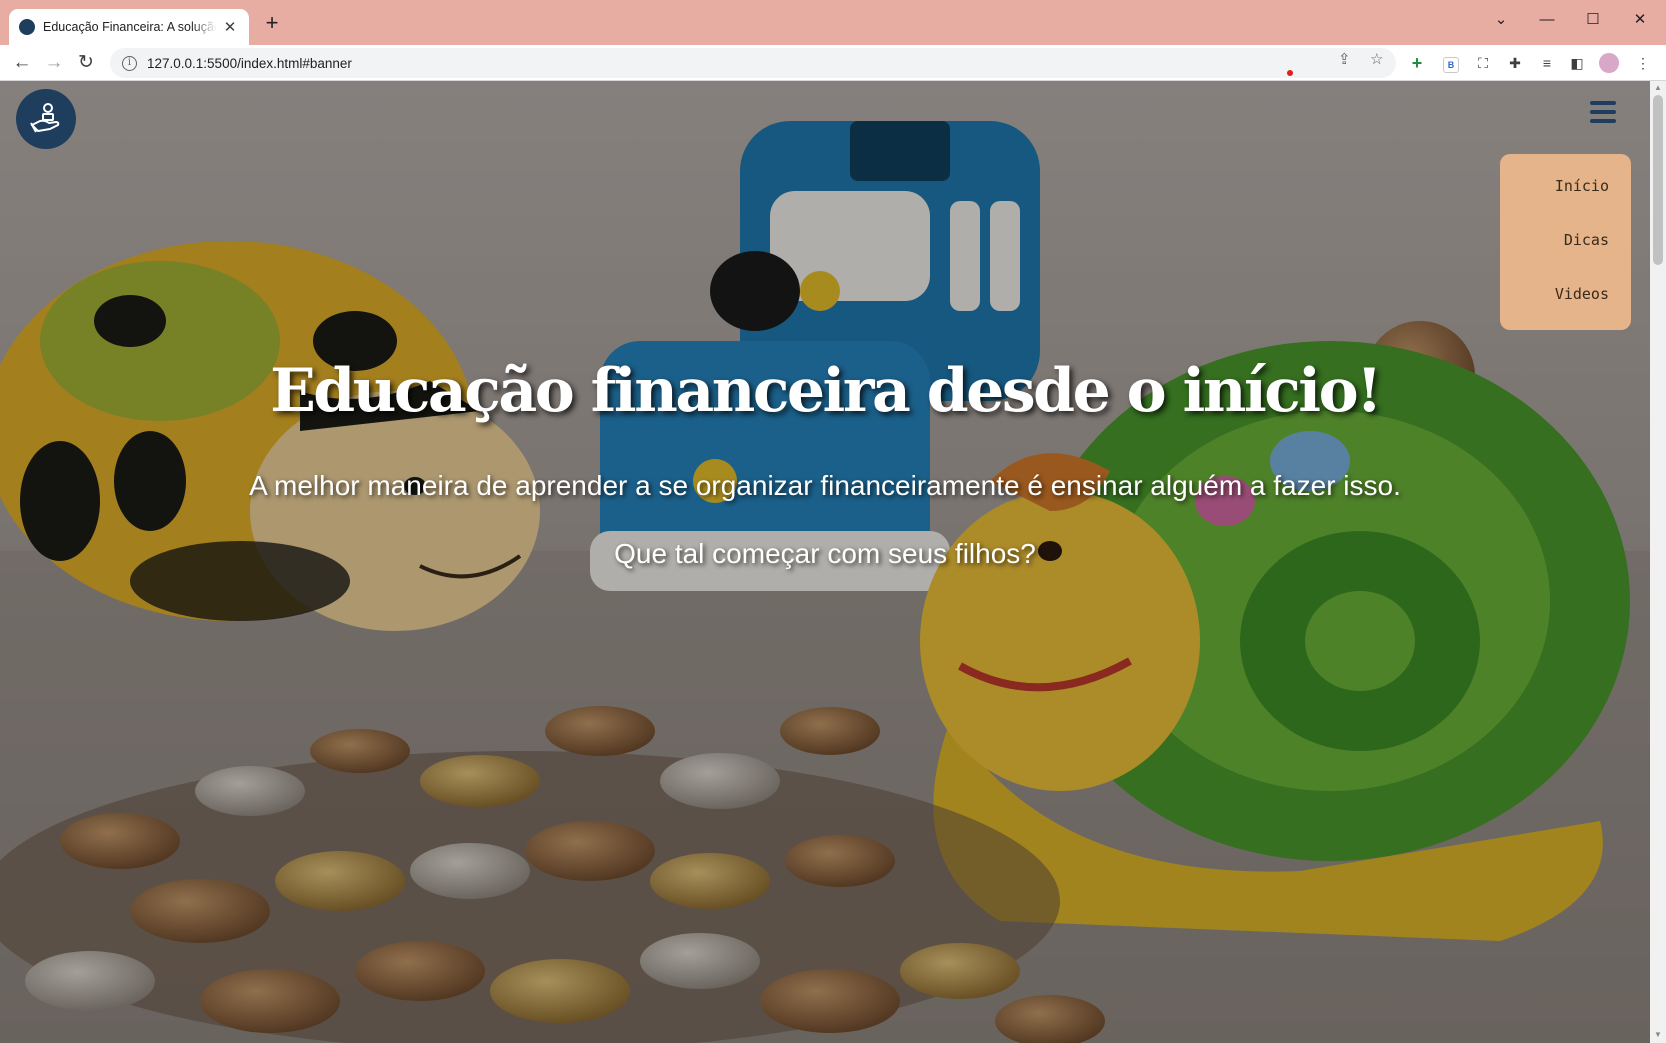 This screenshot has height=1043, width=1666. Describe the element at coordinates (1603, 114) in the screenshot. I see `hamburger-menu-icon` at that location.